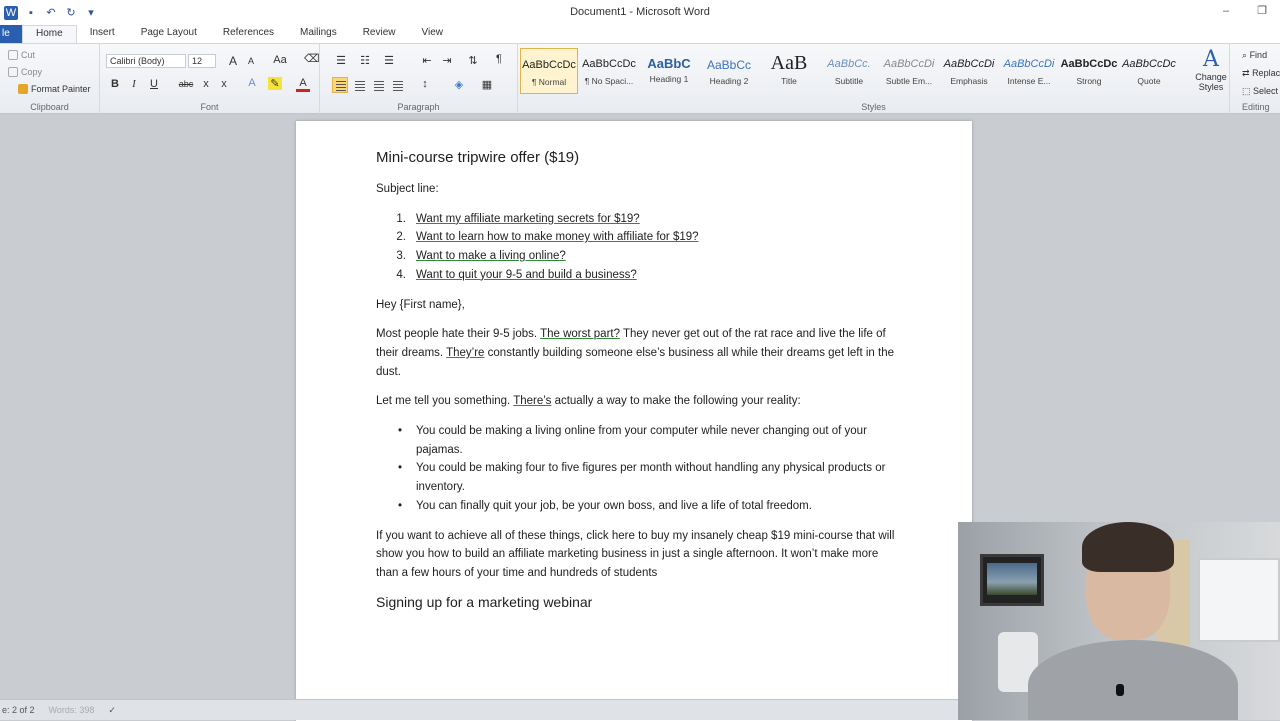 The height and width of the screenshot is (721, 1280). I want to click on change-styles-button: A Change Styles, so click(1211, 70).